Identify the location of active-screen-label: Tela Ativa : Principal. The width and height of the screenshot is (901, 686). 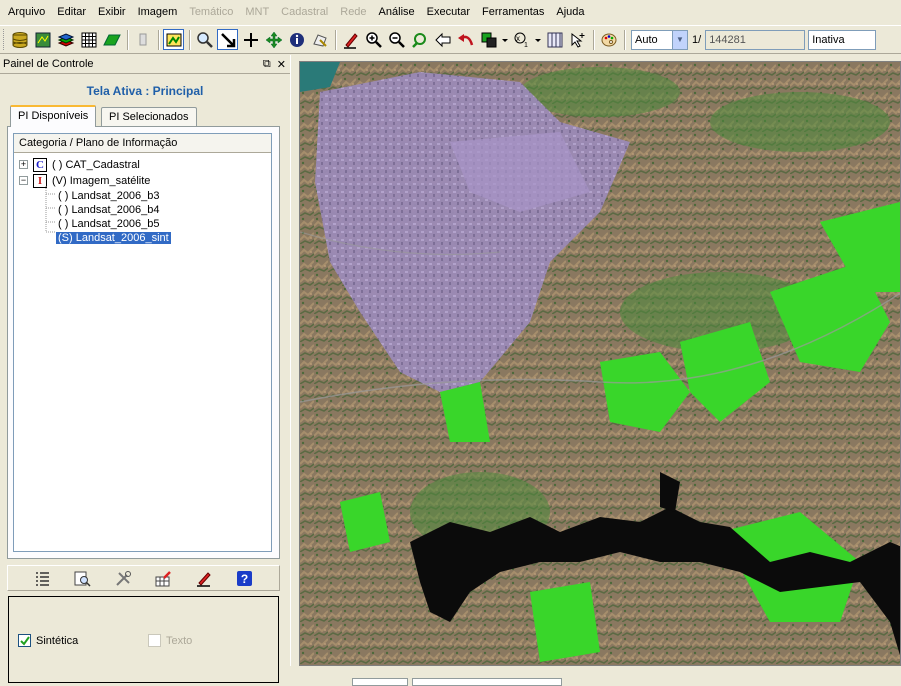
(145, 91).